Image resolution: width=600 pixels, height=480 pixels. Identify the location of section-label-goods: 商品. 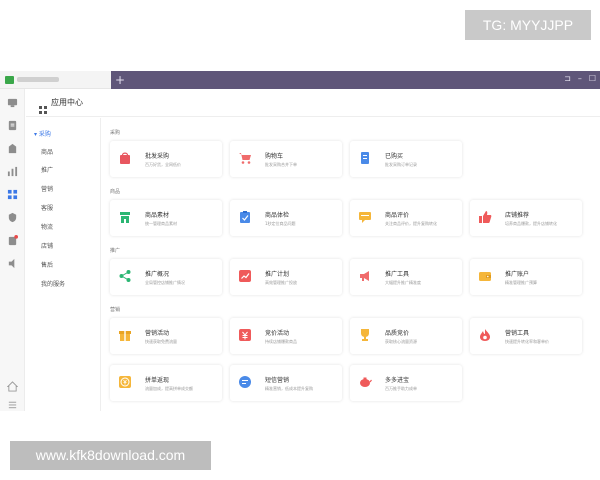
(115, 192).